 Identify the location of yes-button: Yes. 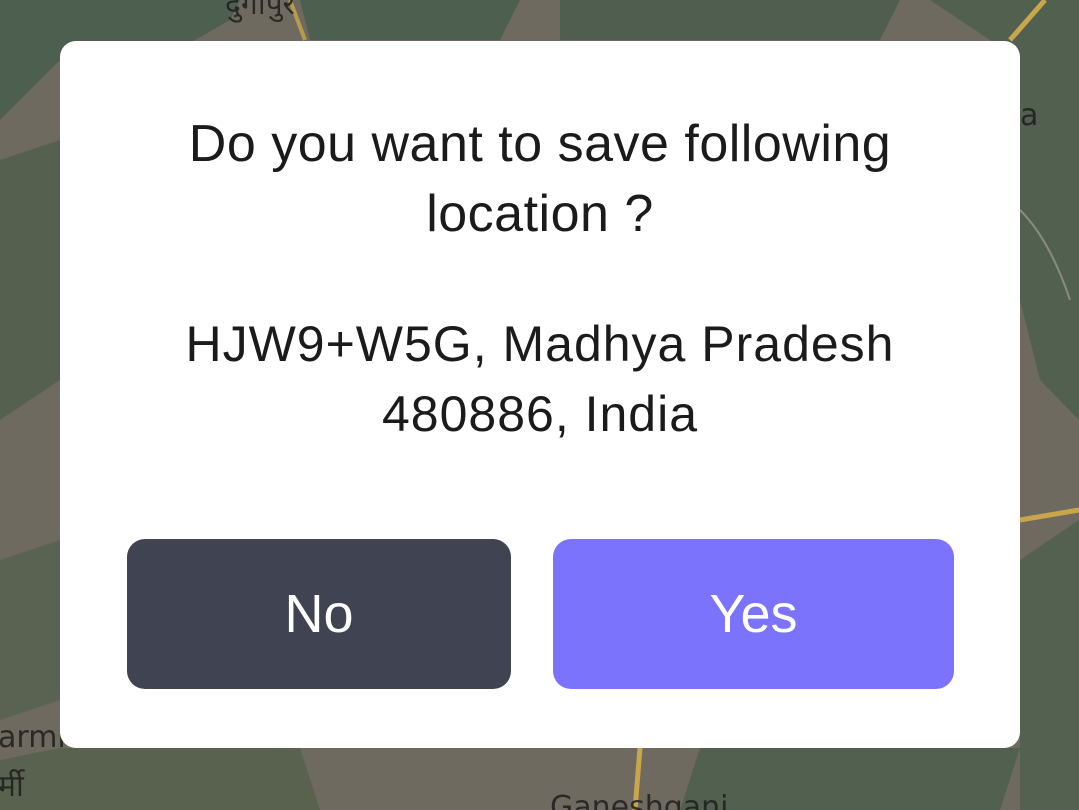
(753, 614).